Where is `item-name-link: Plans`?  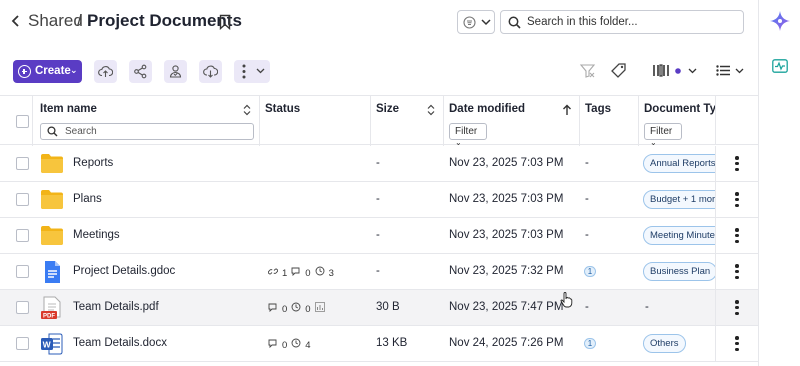 item-name-link: Plans is located at coordinates (87, 199).